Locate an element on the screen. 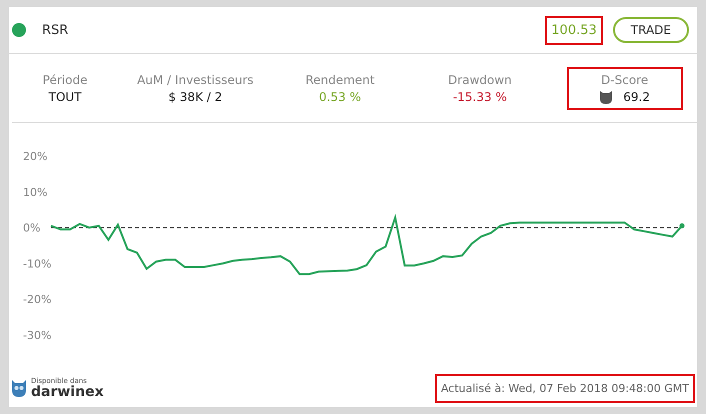 Image resolution: width=706 pixels, height=414 pixels. stat-label: AuM / Investisseurs is located at coordinates (195, 79).